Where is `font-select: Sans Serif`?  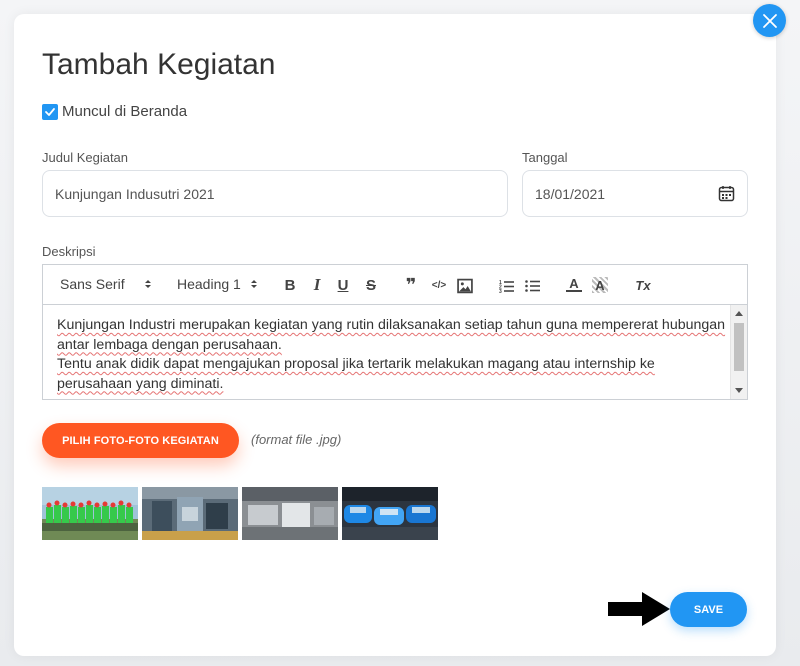
font-select: Sans Serif is located at coordinates (106, 284).